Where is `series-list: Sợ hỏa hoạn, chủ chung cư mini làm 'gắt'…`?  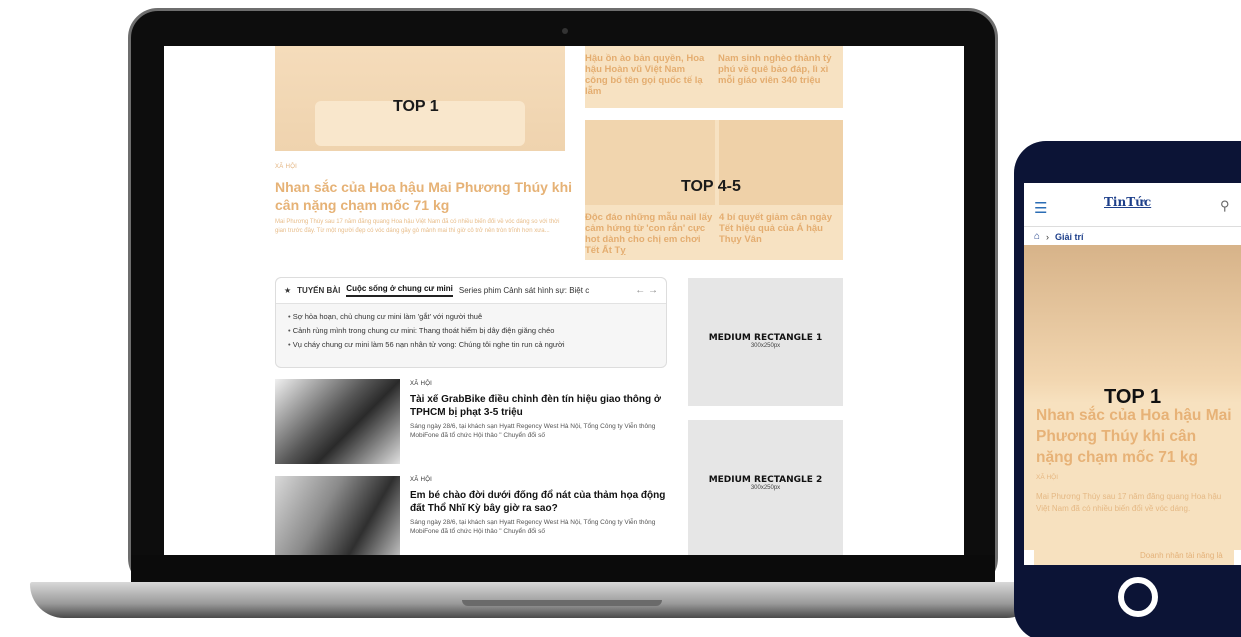
series-list: Sợ hỏa hoạn, chủ chung cư mini làm 'gắt'… is located at coordinates (471, 328).